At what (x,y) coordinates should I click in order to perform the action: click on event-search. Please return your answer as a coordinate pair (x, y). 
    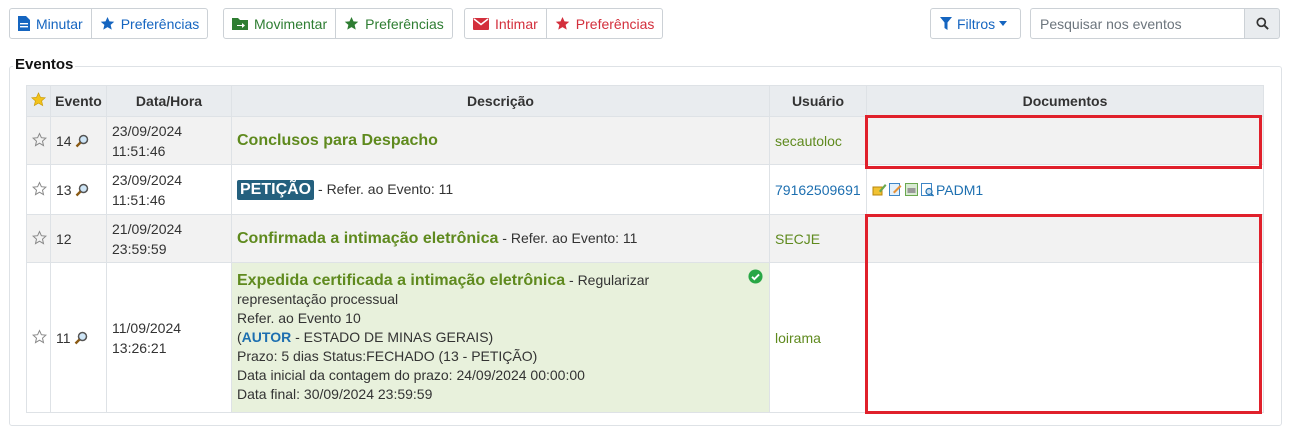
    Looking at the image, I should click on (1155, 23).